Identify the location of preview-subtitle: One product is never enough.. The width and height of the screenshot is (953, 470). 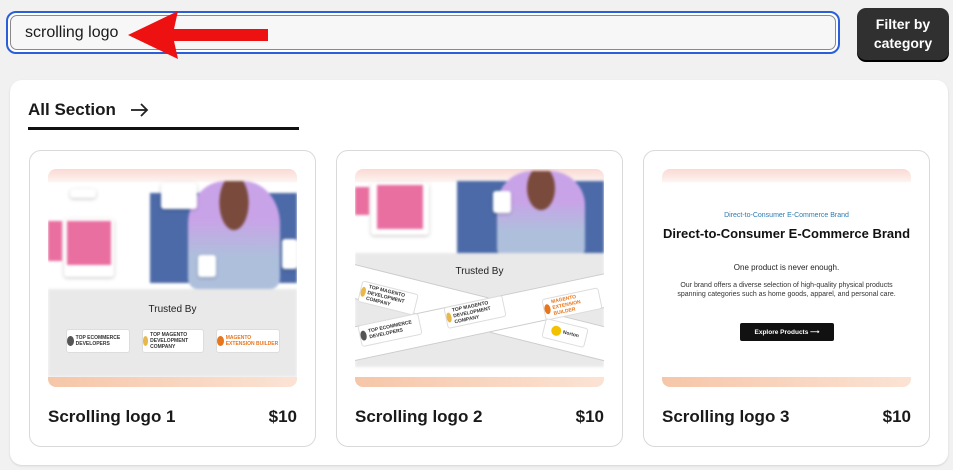
(786, 267).